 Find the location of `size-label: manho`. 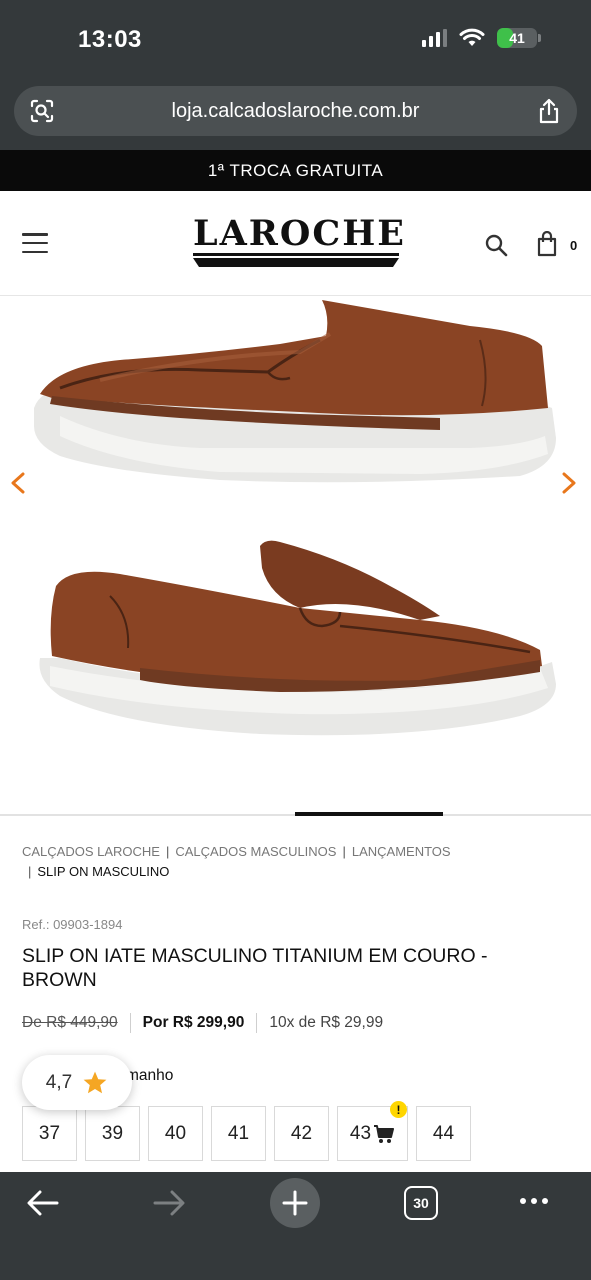

size-label: manho is located at coordinates (150, 1075).